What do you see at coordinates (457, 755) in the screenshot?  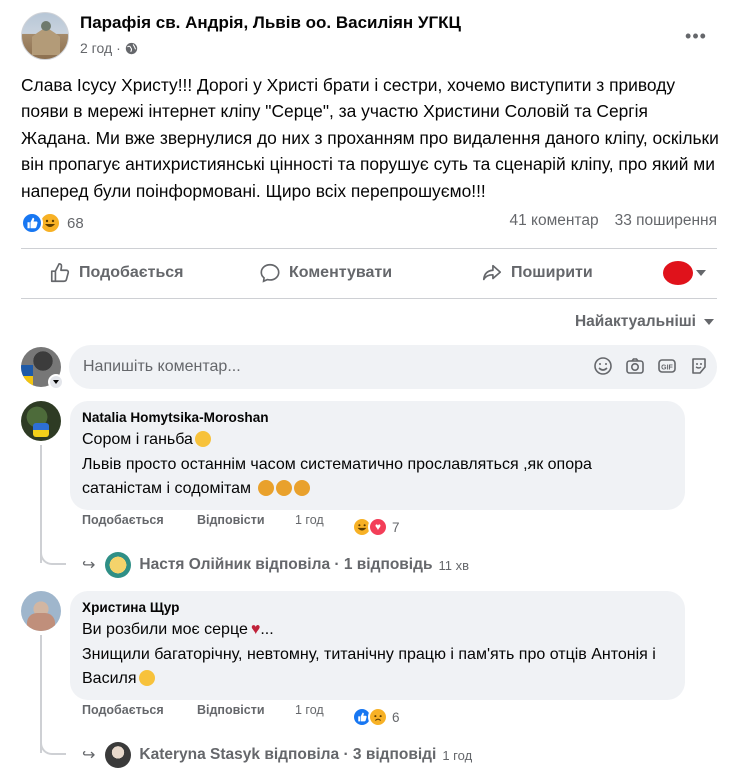 I see `reply-time: 1 год` at bounding box center [457, 755].